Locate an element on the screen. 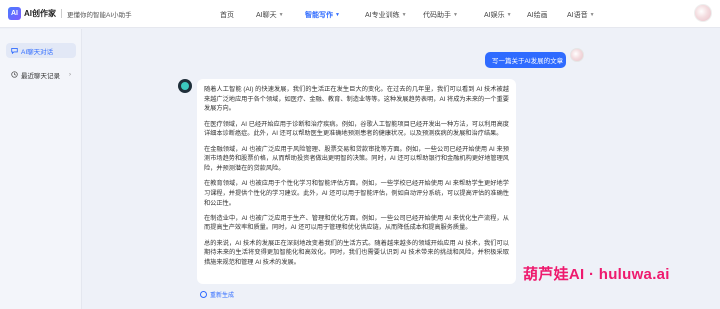 The height and width of the screenshot is (309, 720). assistant-avatar is located at coordinates (185, 86).